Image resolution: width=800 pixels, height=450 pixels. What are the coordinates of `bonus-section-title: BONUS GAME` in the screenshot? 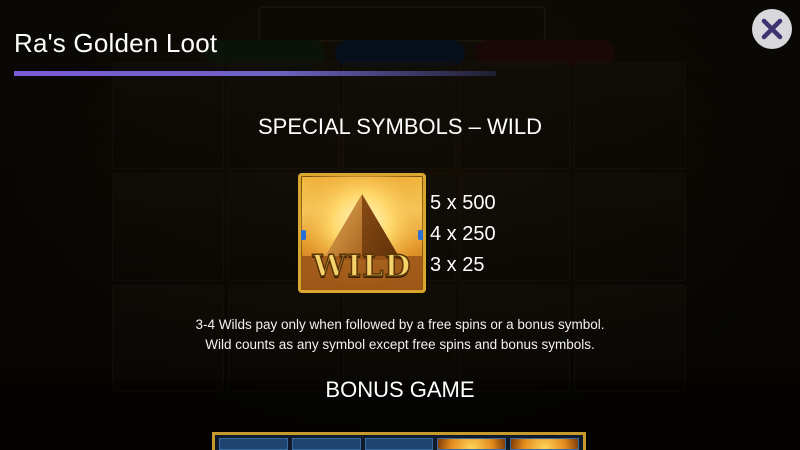 It's located at (400, 389).